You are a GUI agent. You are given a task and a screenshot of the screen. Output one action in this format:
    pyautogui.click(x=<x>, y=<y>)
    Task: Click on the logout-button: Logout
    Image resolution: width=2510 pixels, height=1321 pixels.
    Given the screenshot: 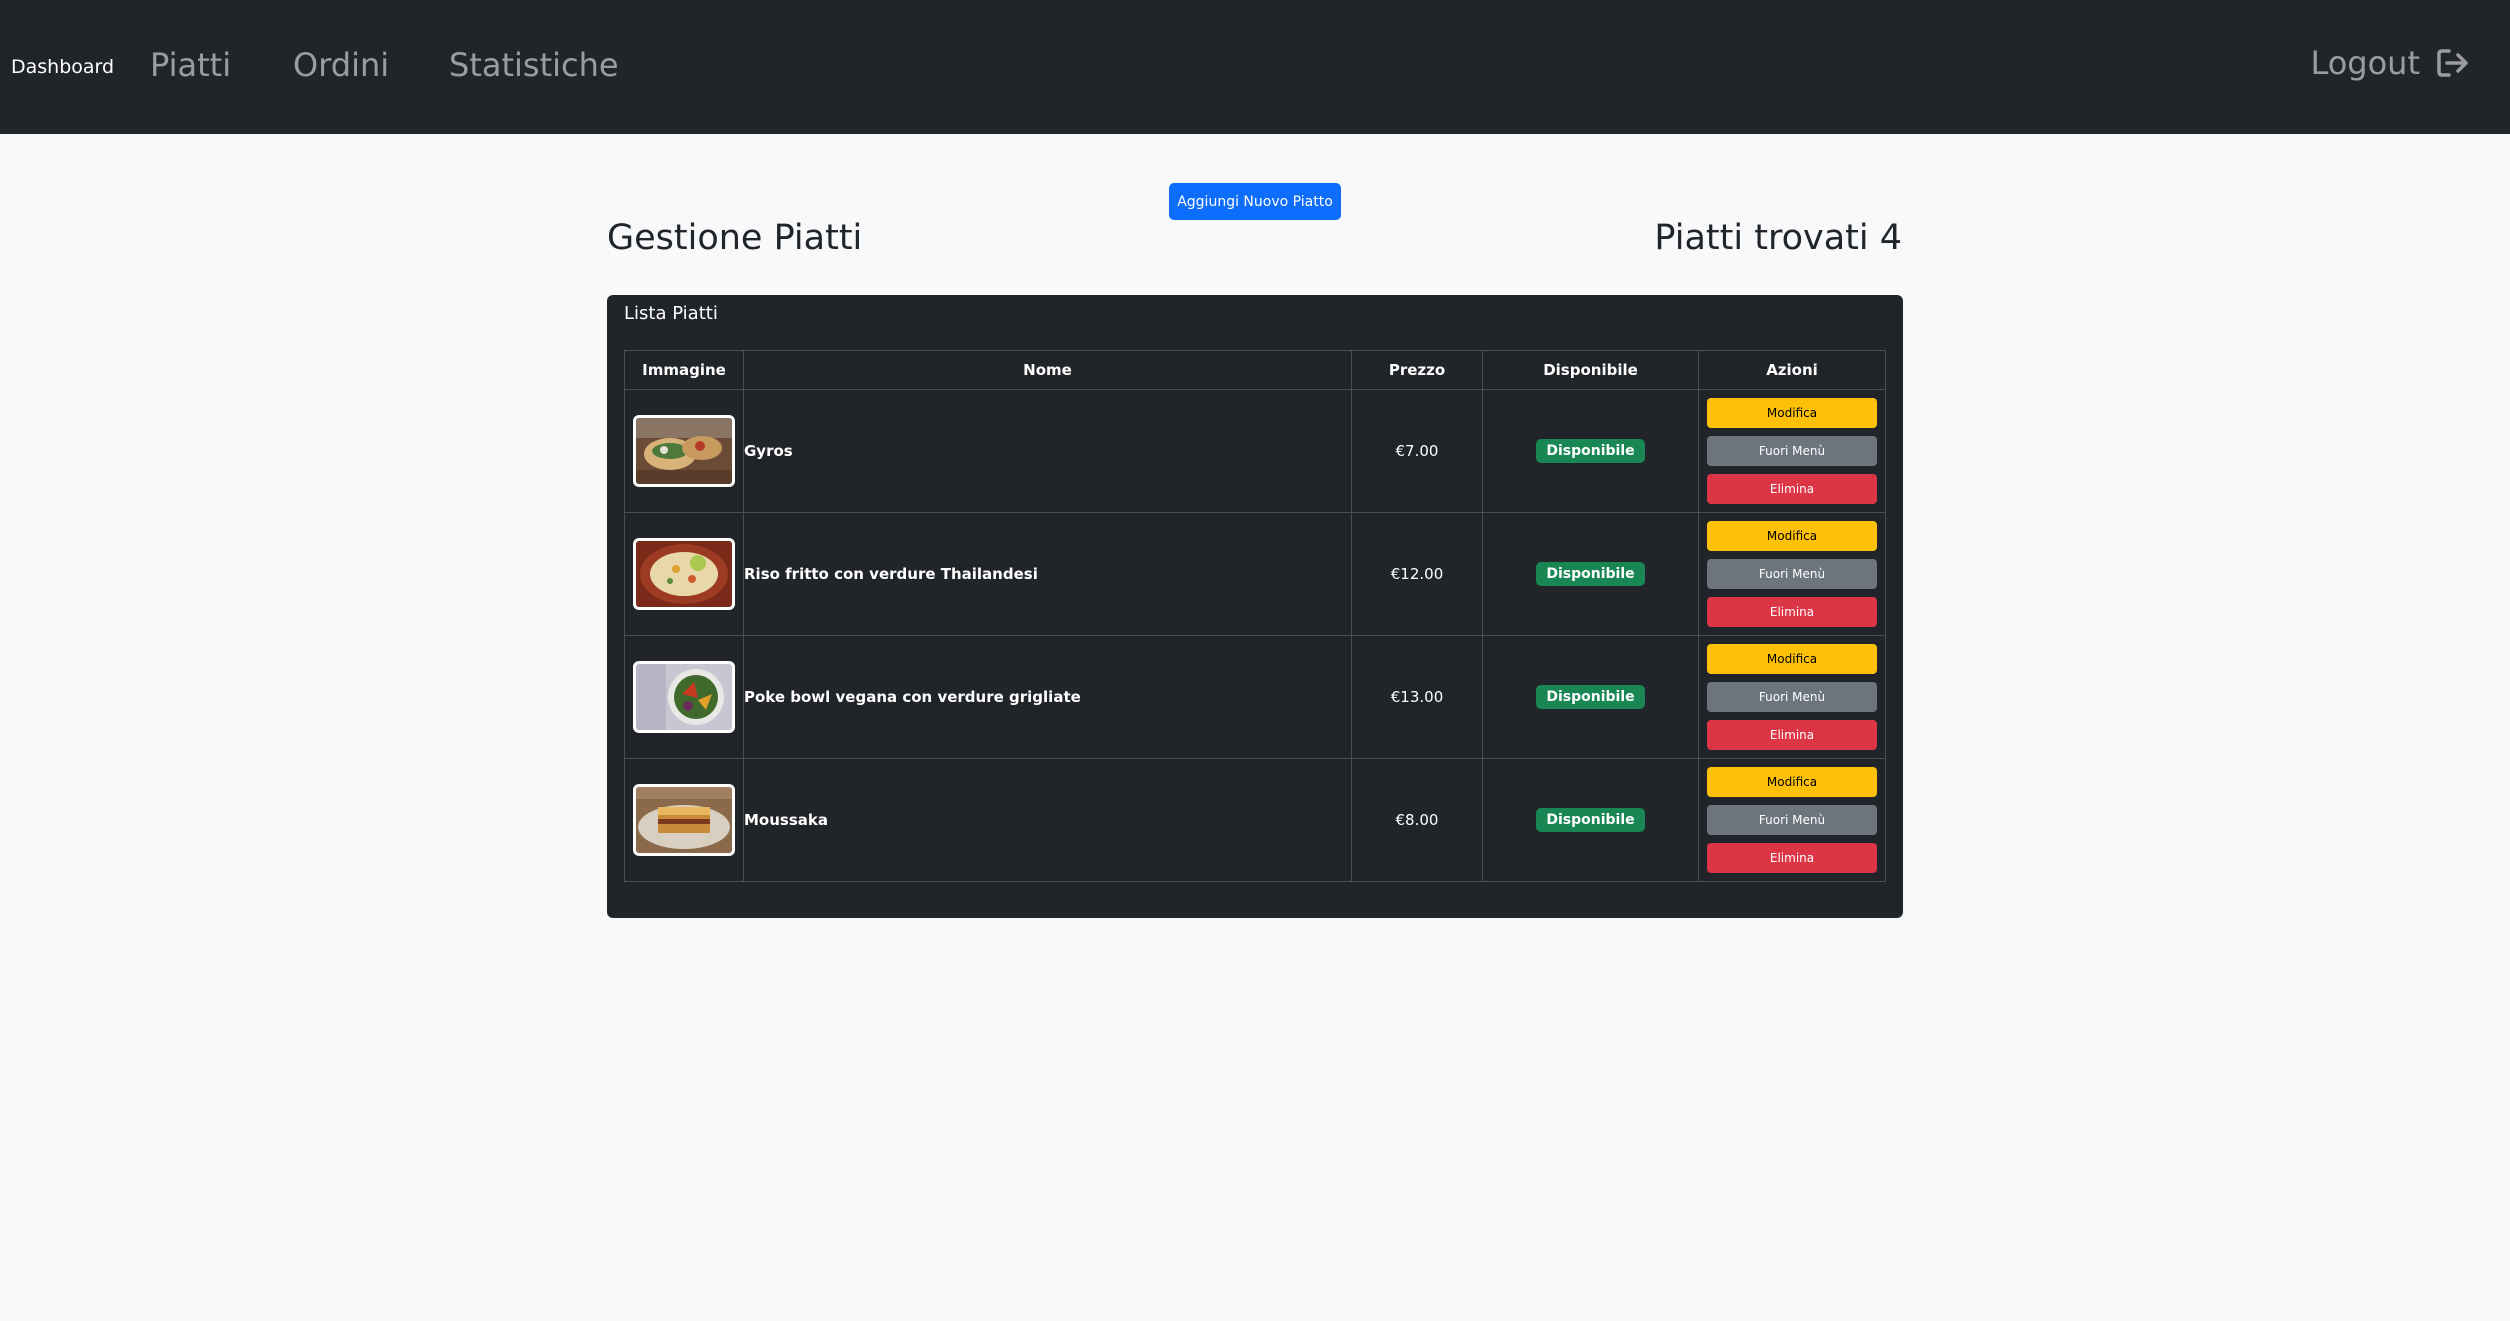 What is the action you would take?
    pyautogui.click(x=2390, y=63)
    